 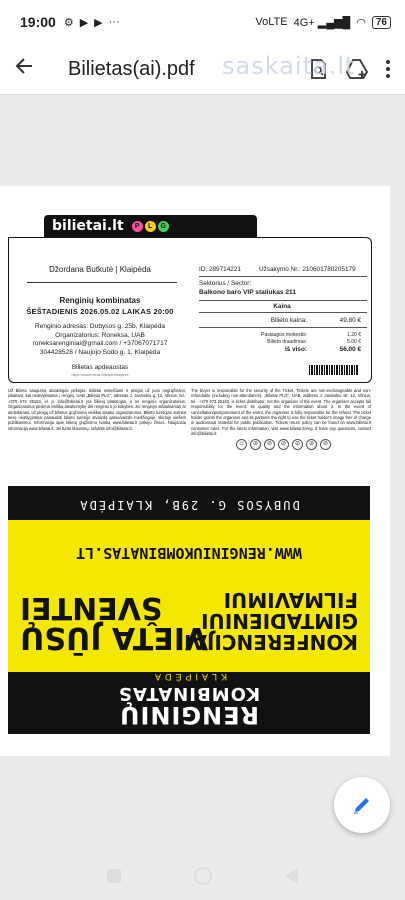 I want to click on plg-logo: P L G, so click(x=150, y=226).